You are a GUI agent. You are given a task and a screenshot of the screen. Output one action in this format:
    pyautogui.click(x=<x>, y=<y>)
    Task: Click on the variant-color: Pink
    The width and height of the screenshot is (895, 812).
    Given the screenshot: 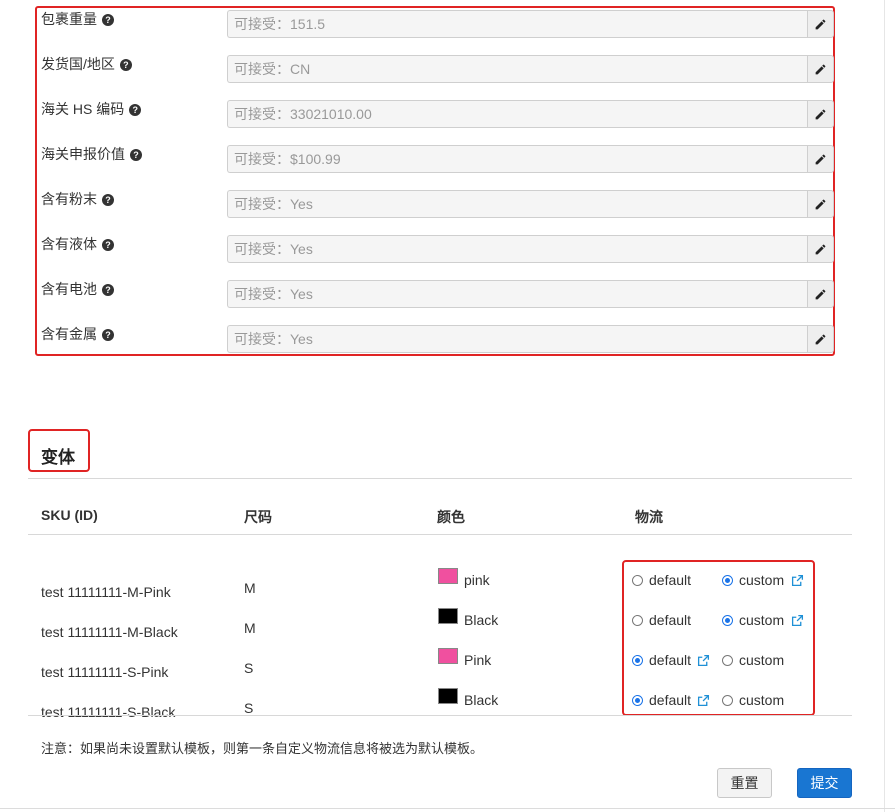 What is the action you would take?
    pyautogui.click(x=478, y=660)
    